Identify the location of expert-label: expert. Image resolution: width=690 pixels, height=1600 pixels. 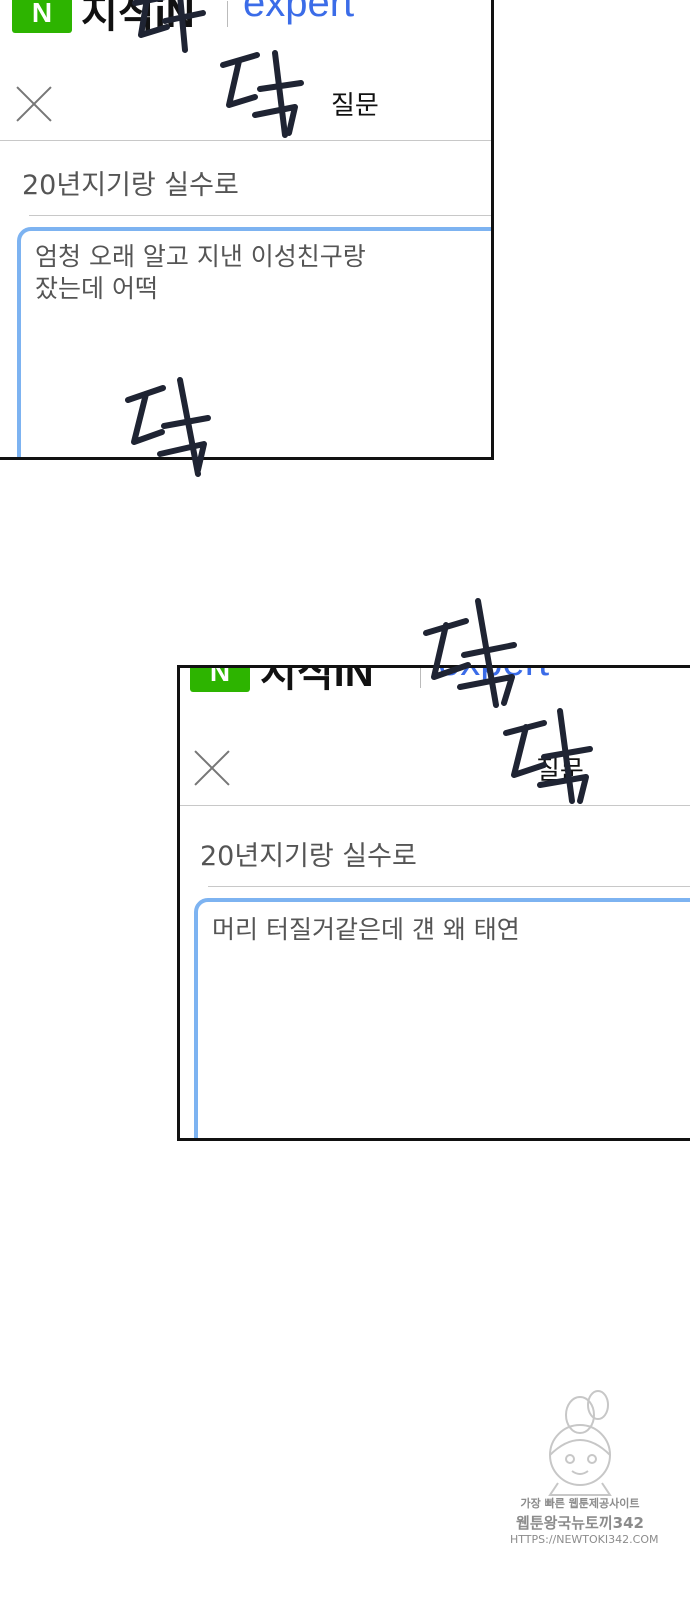
(299, 12).